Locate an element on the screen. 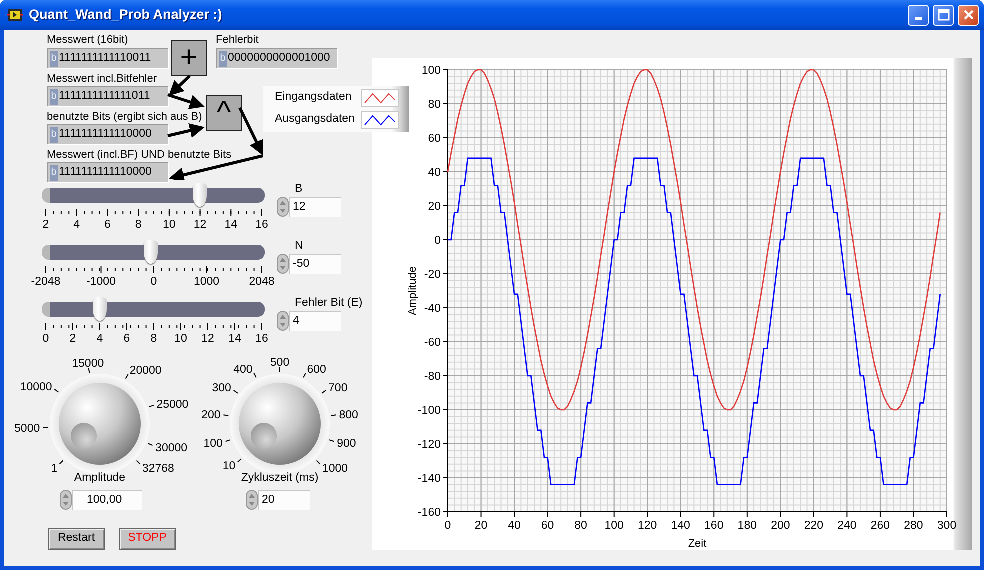  axis-tick-label: 120 is located at coordinates (648, 526).